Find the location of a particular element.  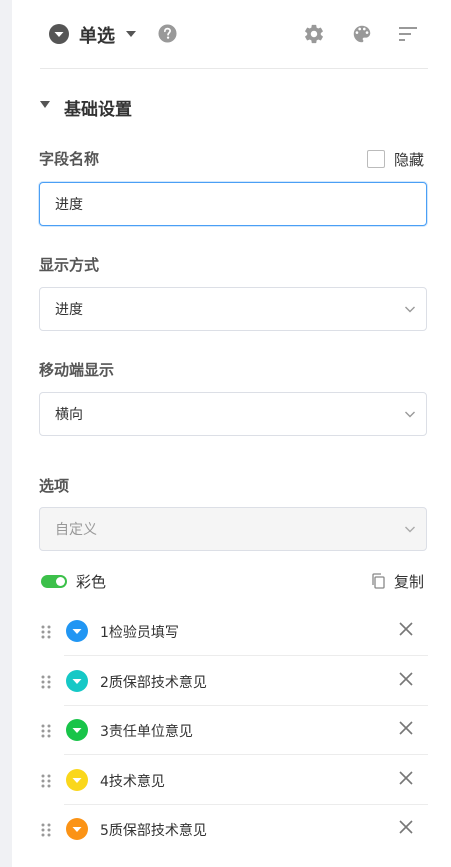

mobile-display-value: 横向 is located at coordinates (69, 415).